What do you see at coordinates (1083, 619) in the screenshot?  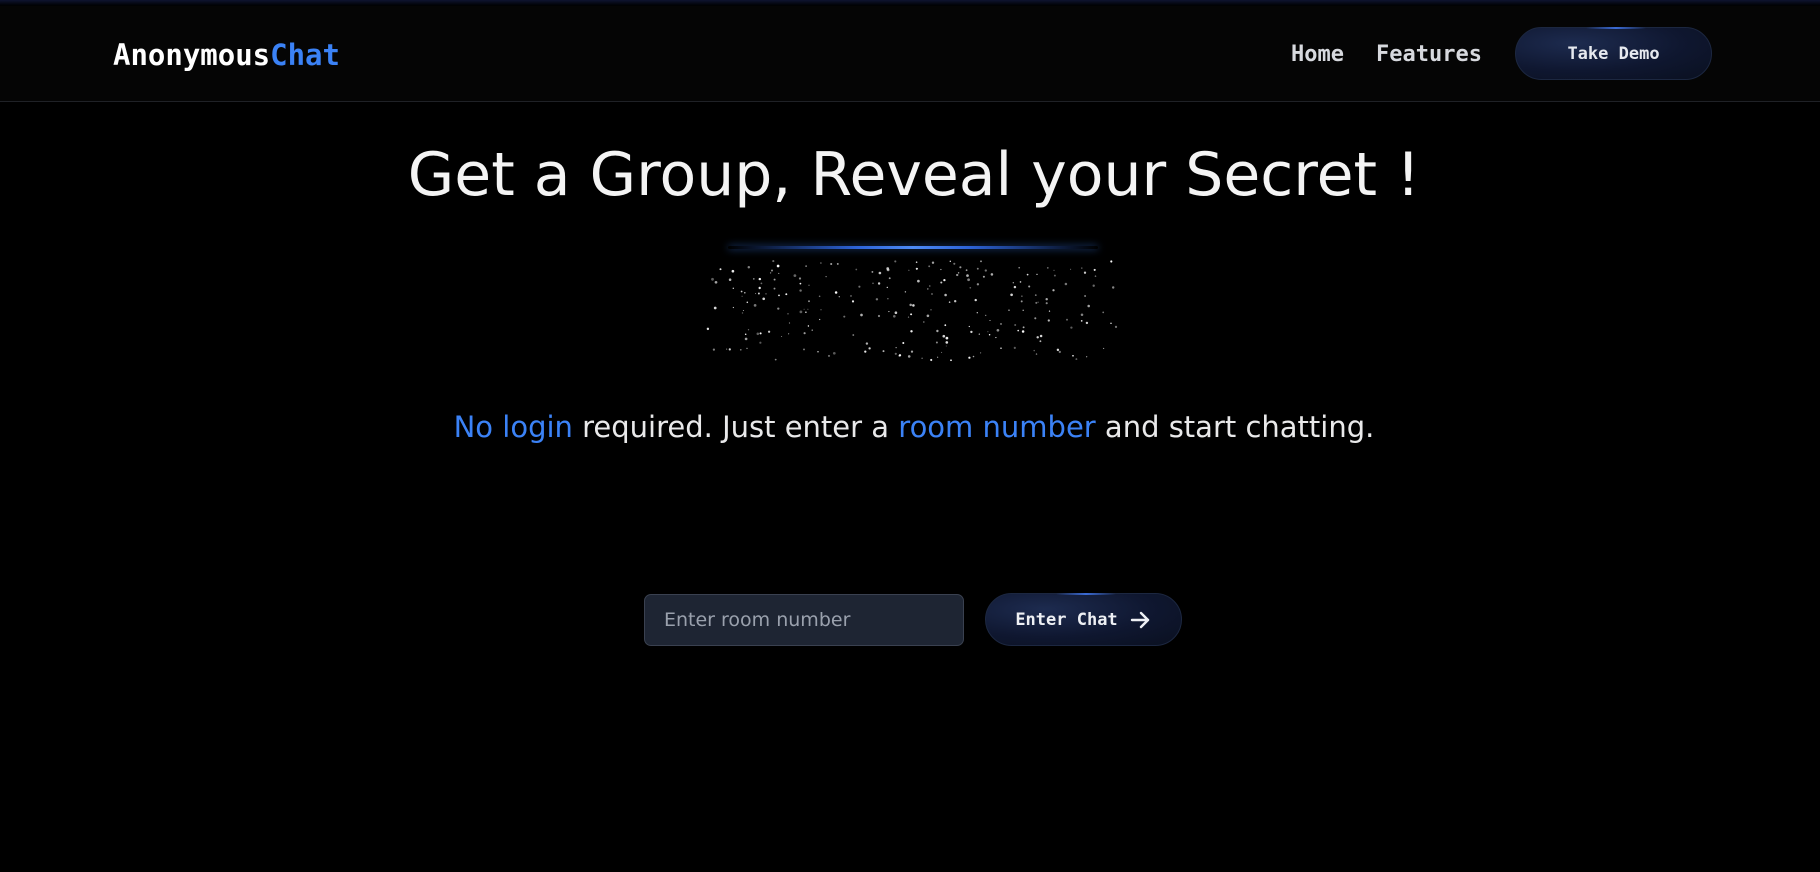 I see `enter-chat-button: Enter Chat` at bounding box center [1083, 619].